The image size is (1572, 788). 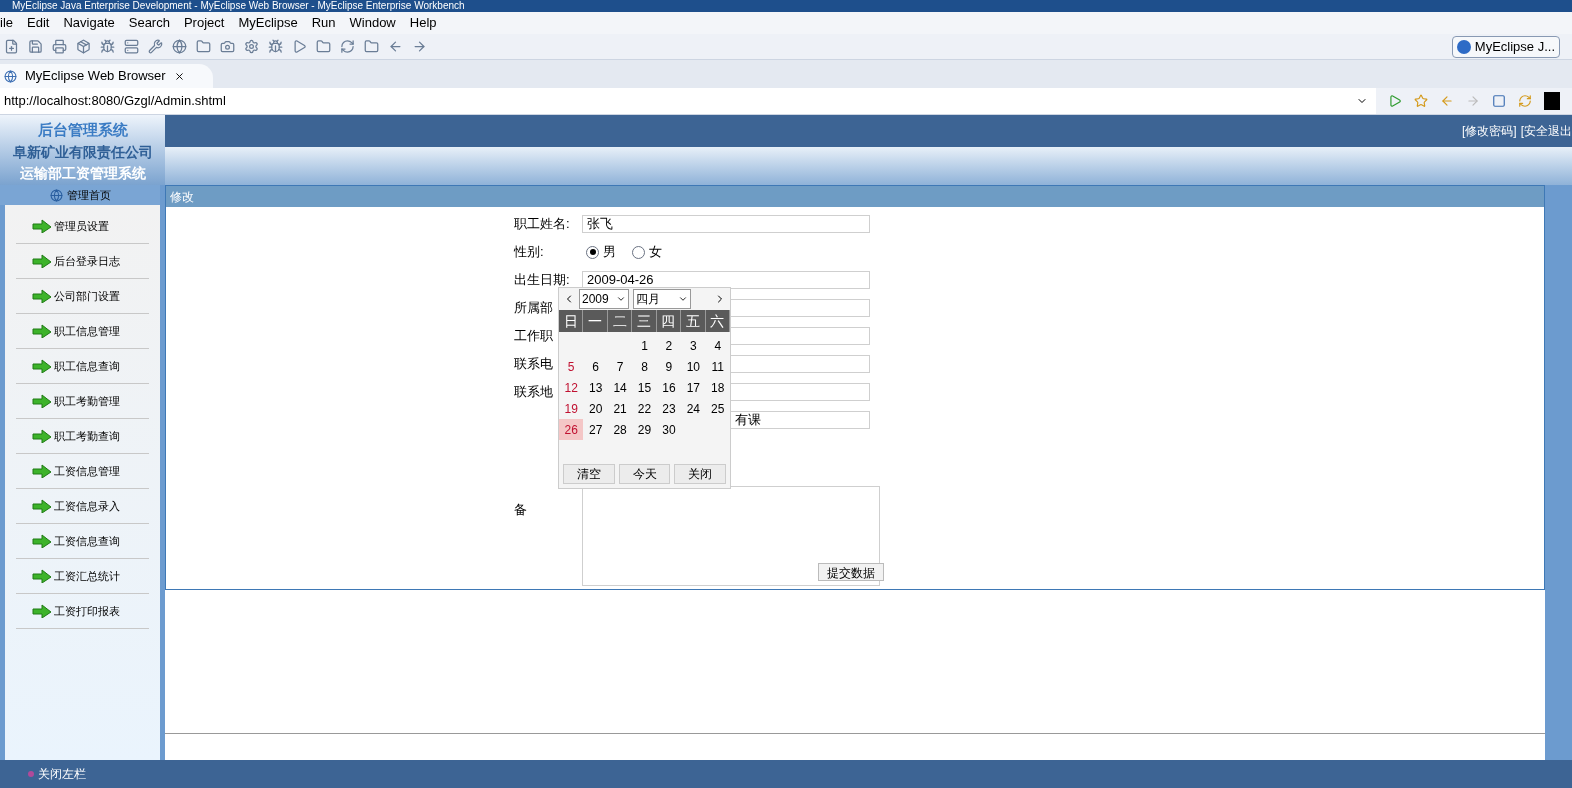 What do you see at coordinates (533, 392) in the screenshot?
I see `field-label: 联系地` at bounding box center [533, 392].